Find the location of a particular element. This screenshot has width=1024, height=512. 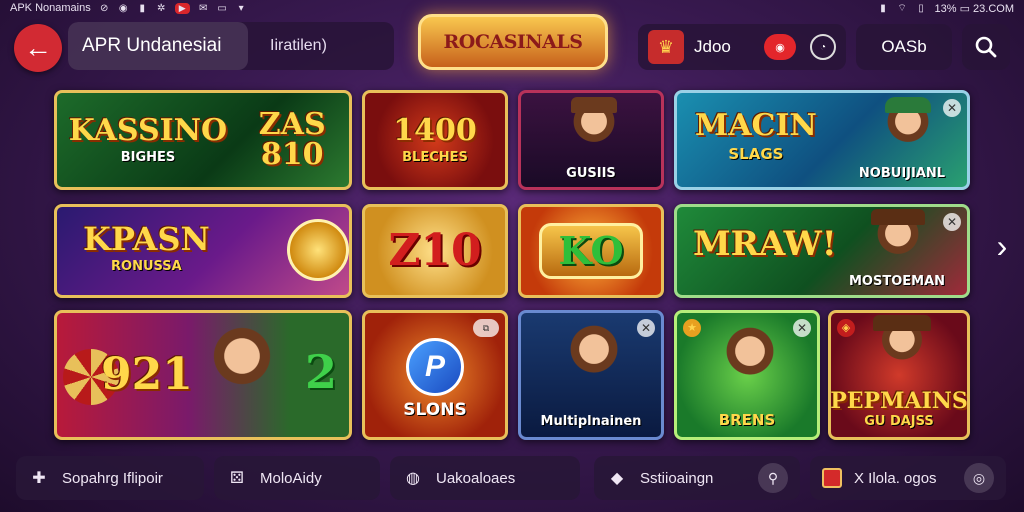

tile-subtitle: SLAGS is located at coordinates (756, 154).